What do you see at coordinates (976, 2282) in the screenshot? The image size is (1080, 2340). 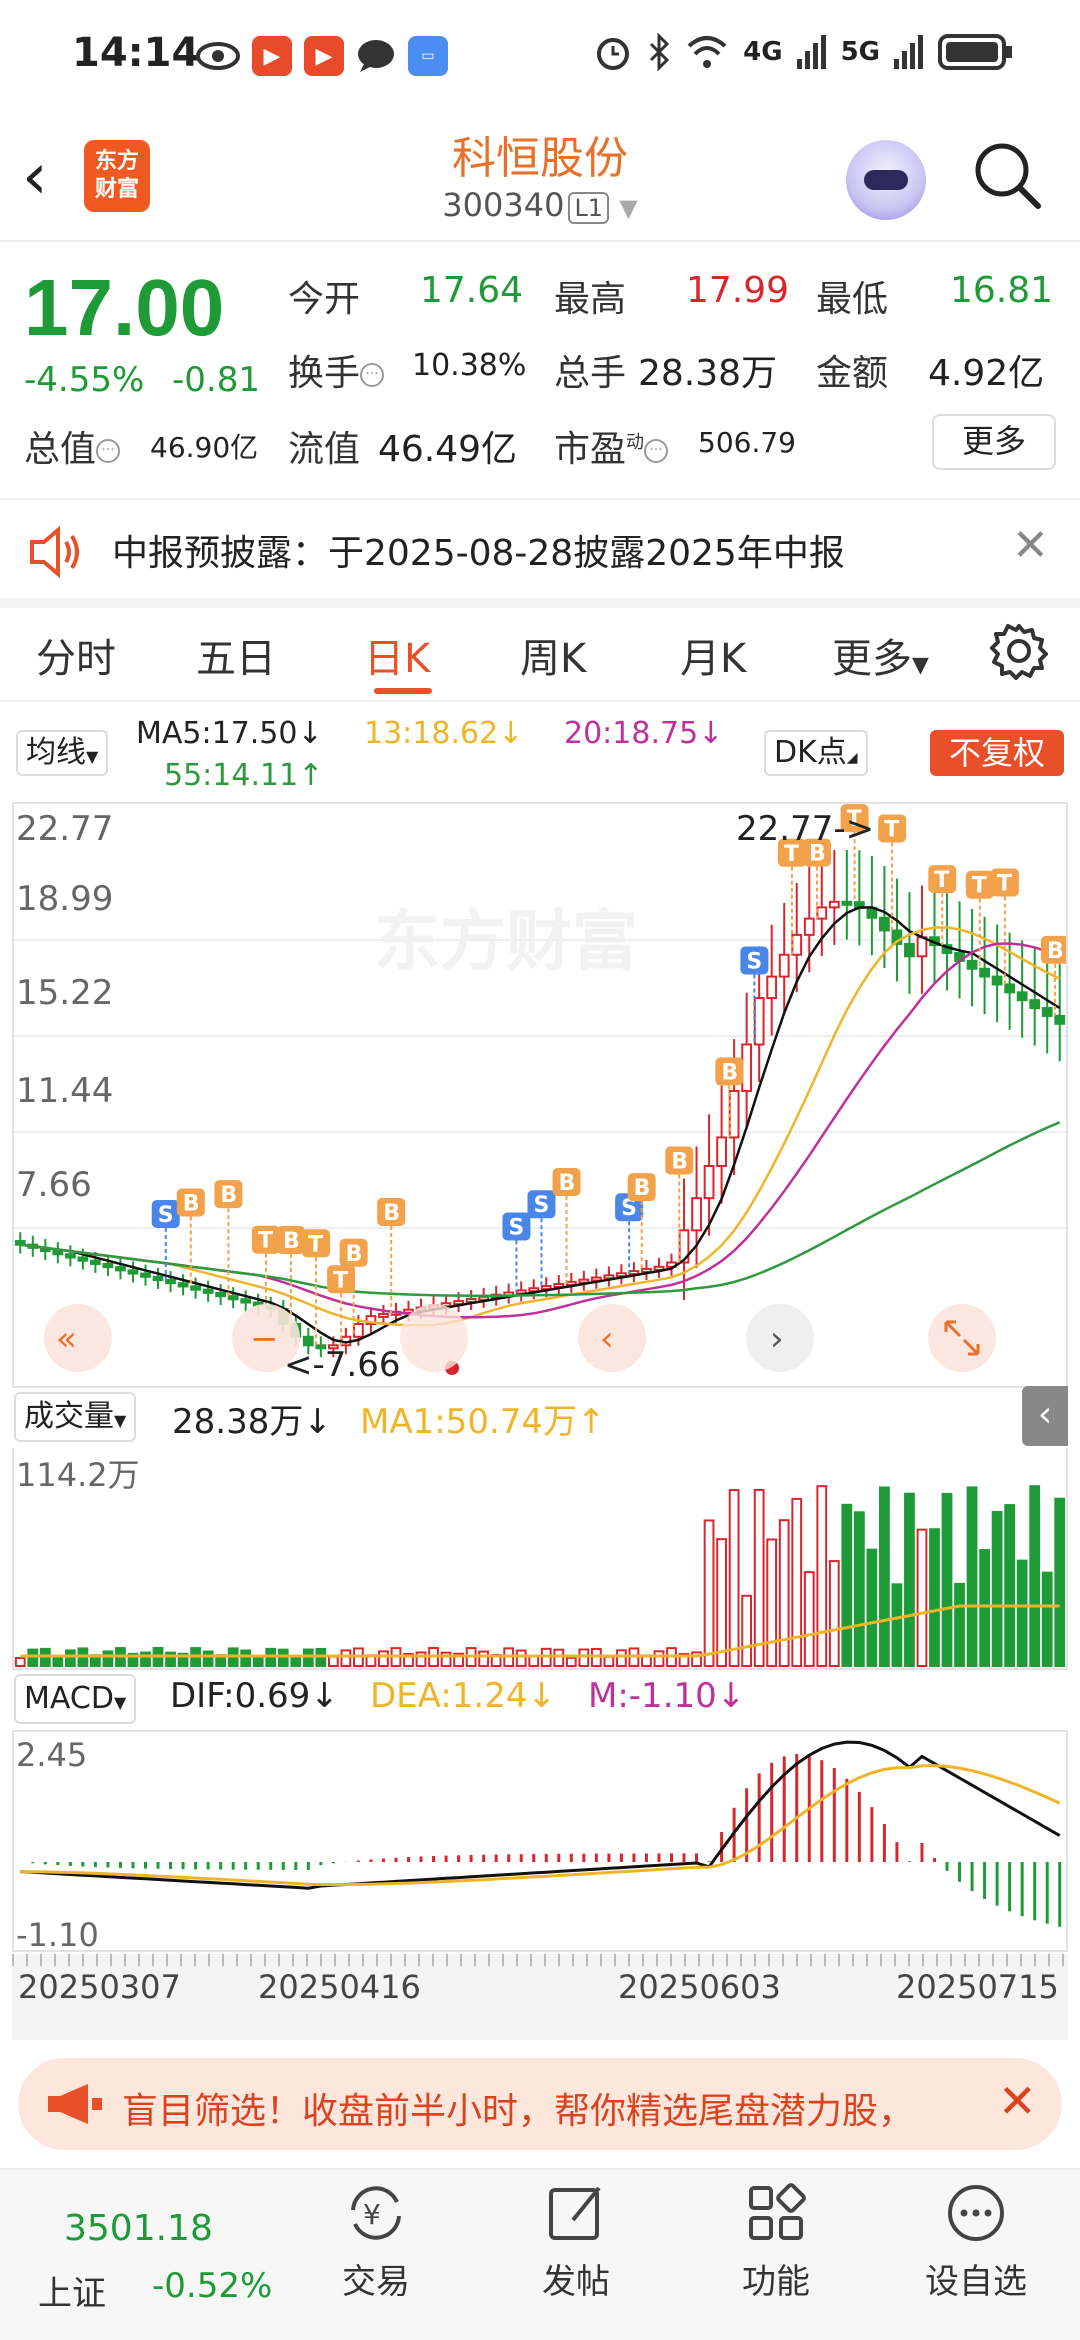 I see `nav-add-watchlist-label: 设自选` at bounding box center [976, 2282].